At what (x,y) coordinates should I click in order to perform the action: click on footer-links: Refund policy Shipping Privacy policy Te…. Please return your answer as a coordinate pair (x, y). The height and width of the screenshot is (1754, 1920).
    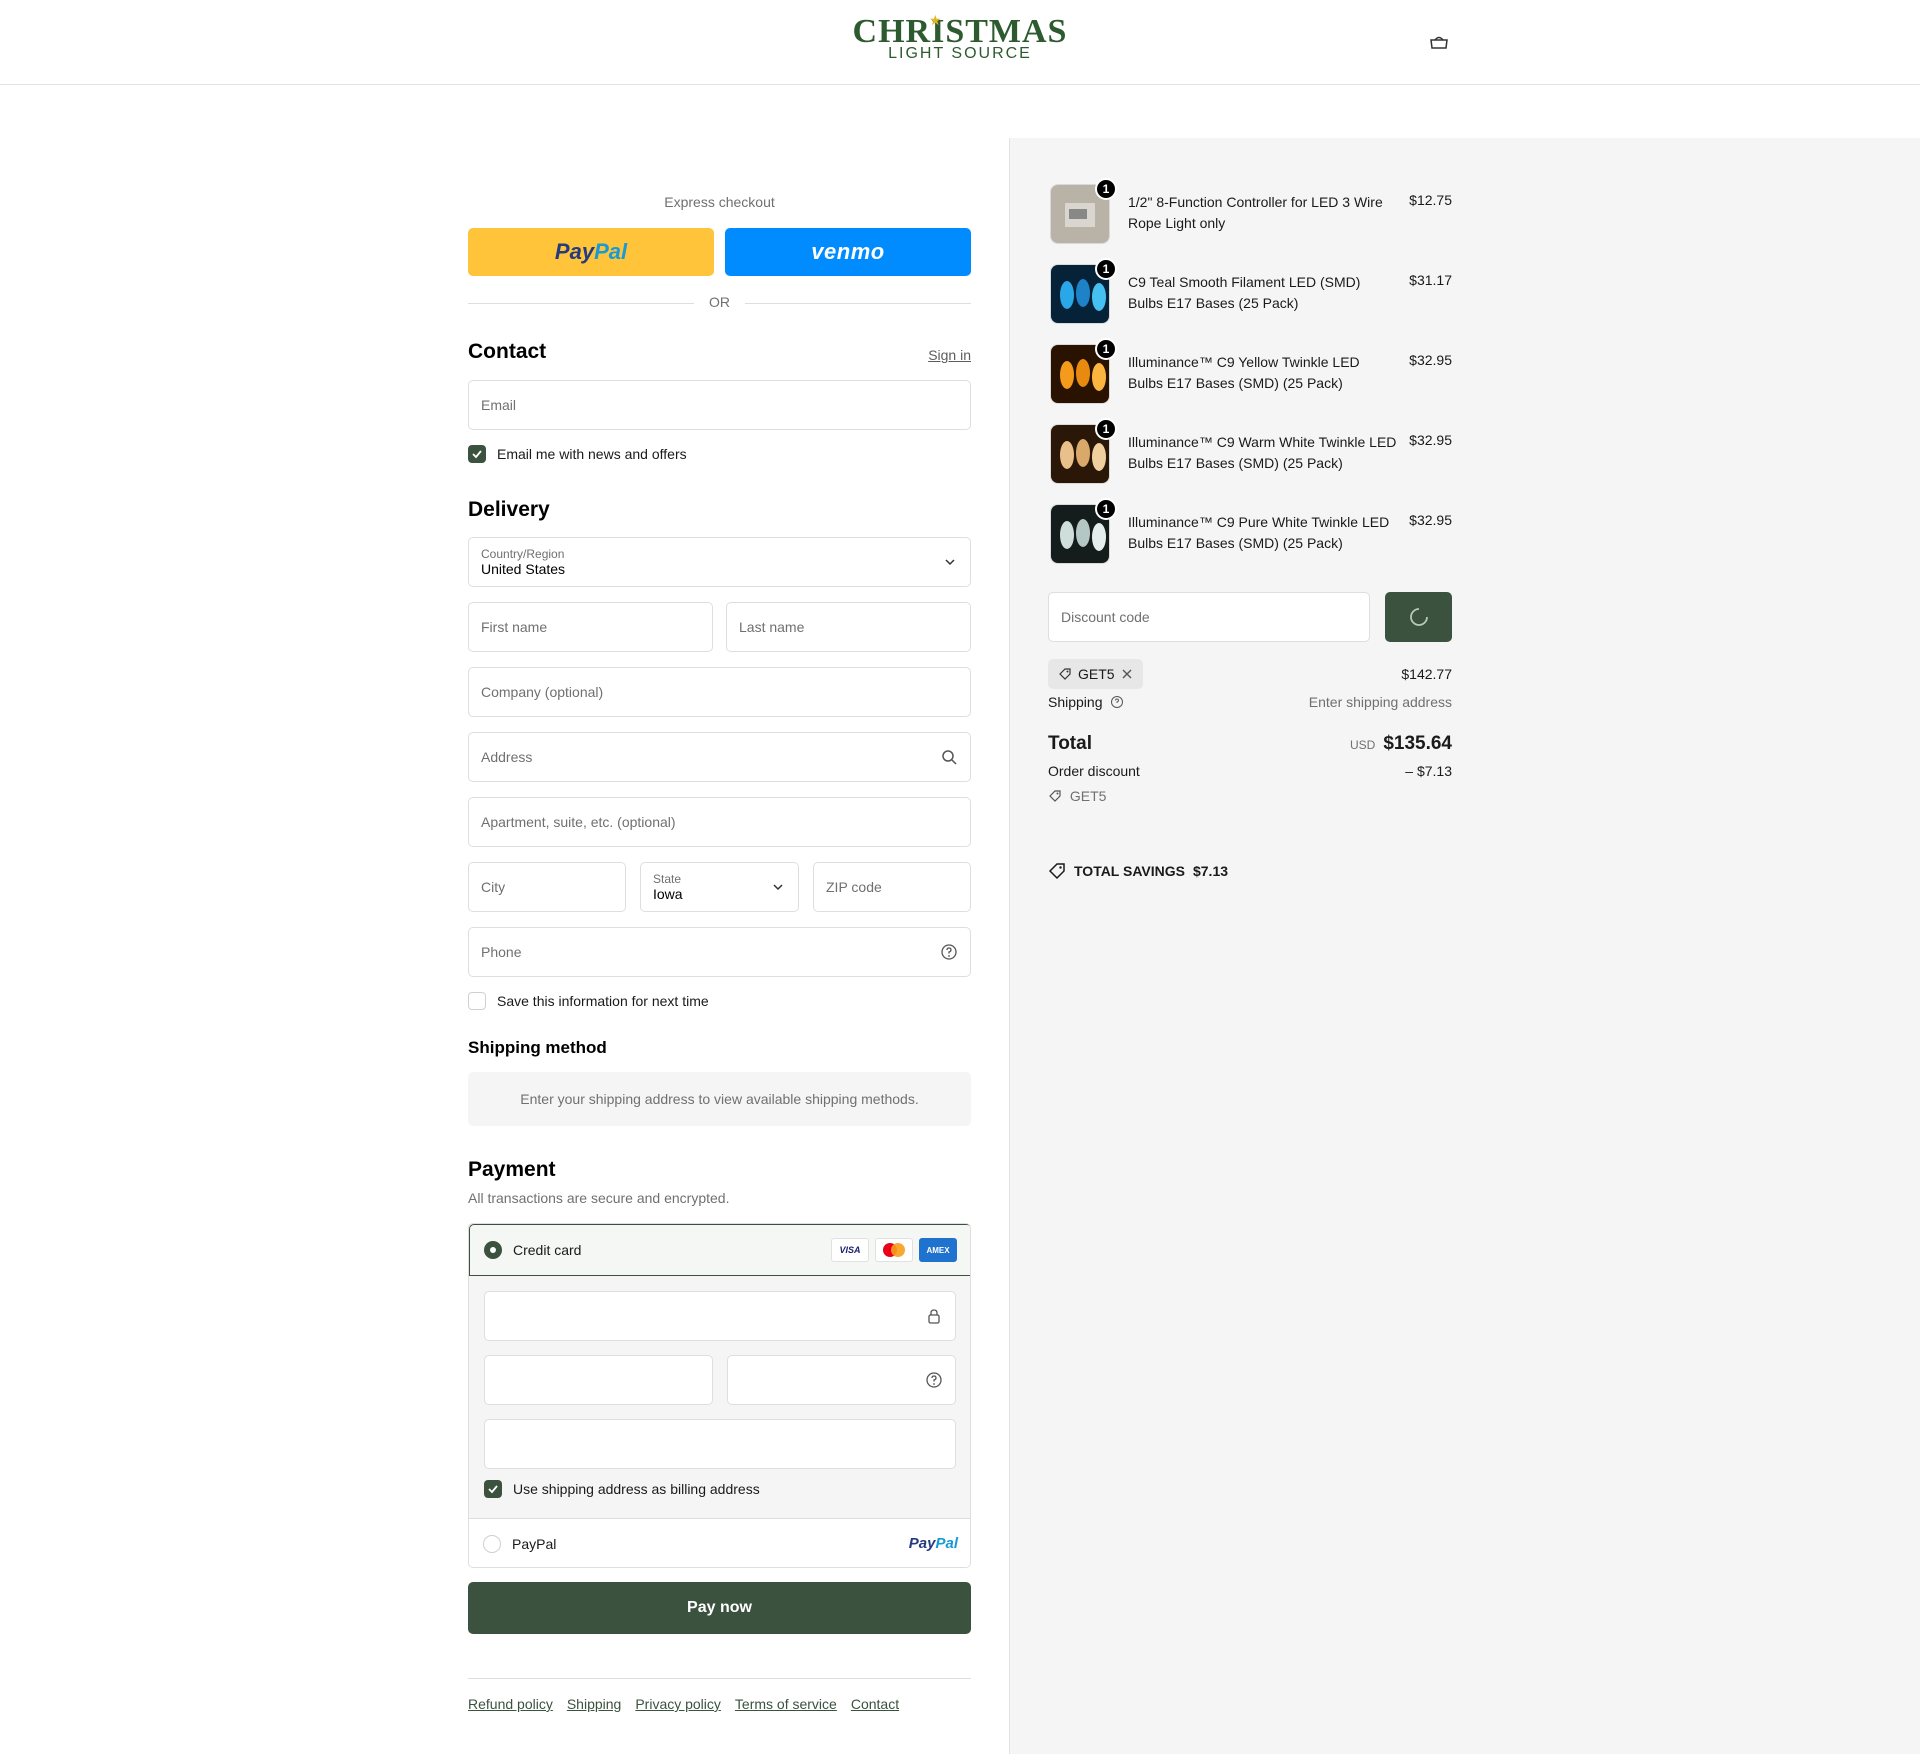
    Looking at the image, I should click on (683, 1704).